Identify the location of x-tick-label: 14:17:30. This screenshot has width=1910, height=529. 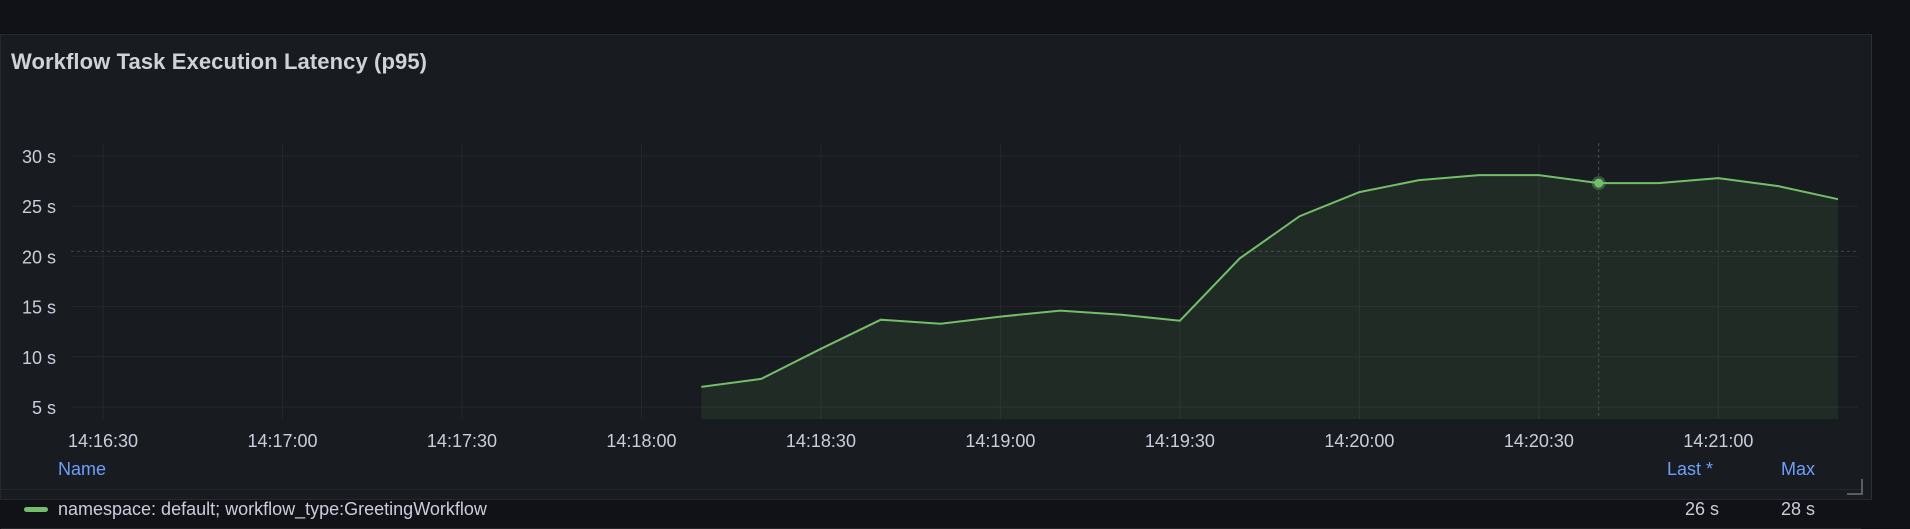
(462, 441).